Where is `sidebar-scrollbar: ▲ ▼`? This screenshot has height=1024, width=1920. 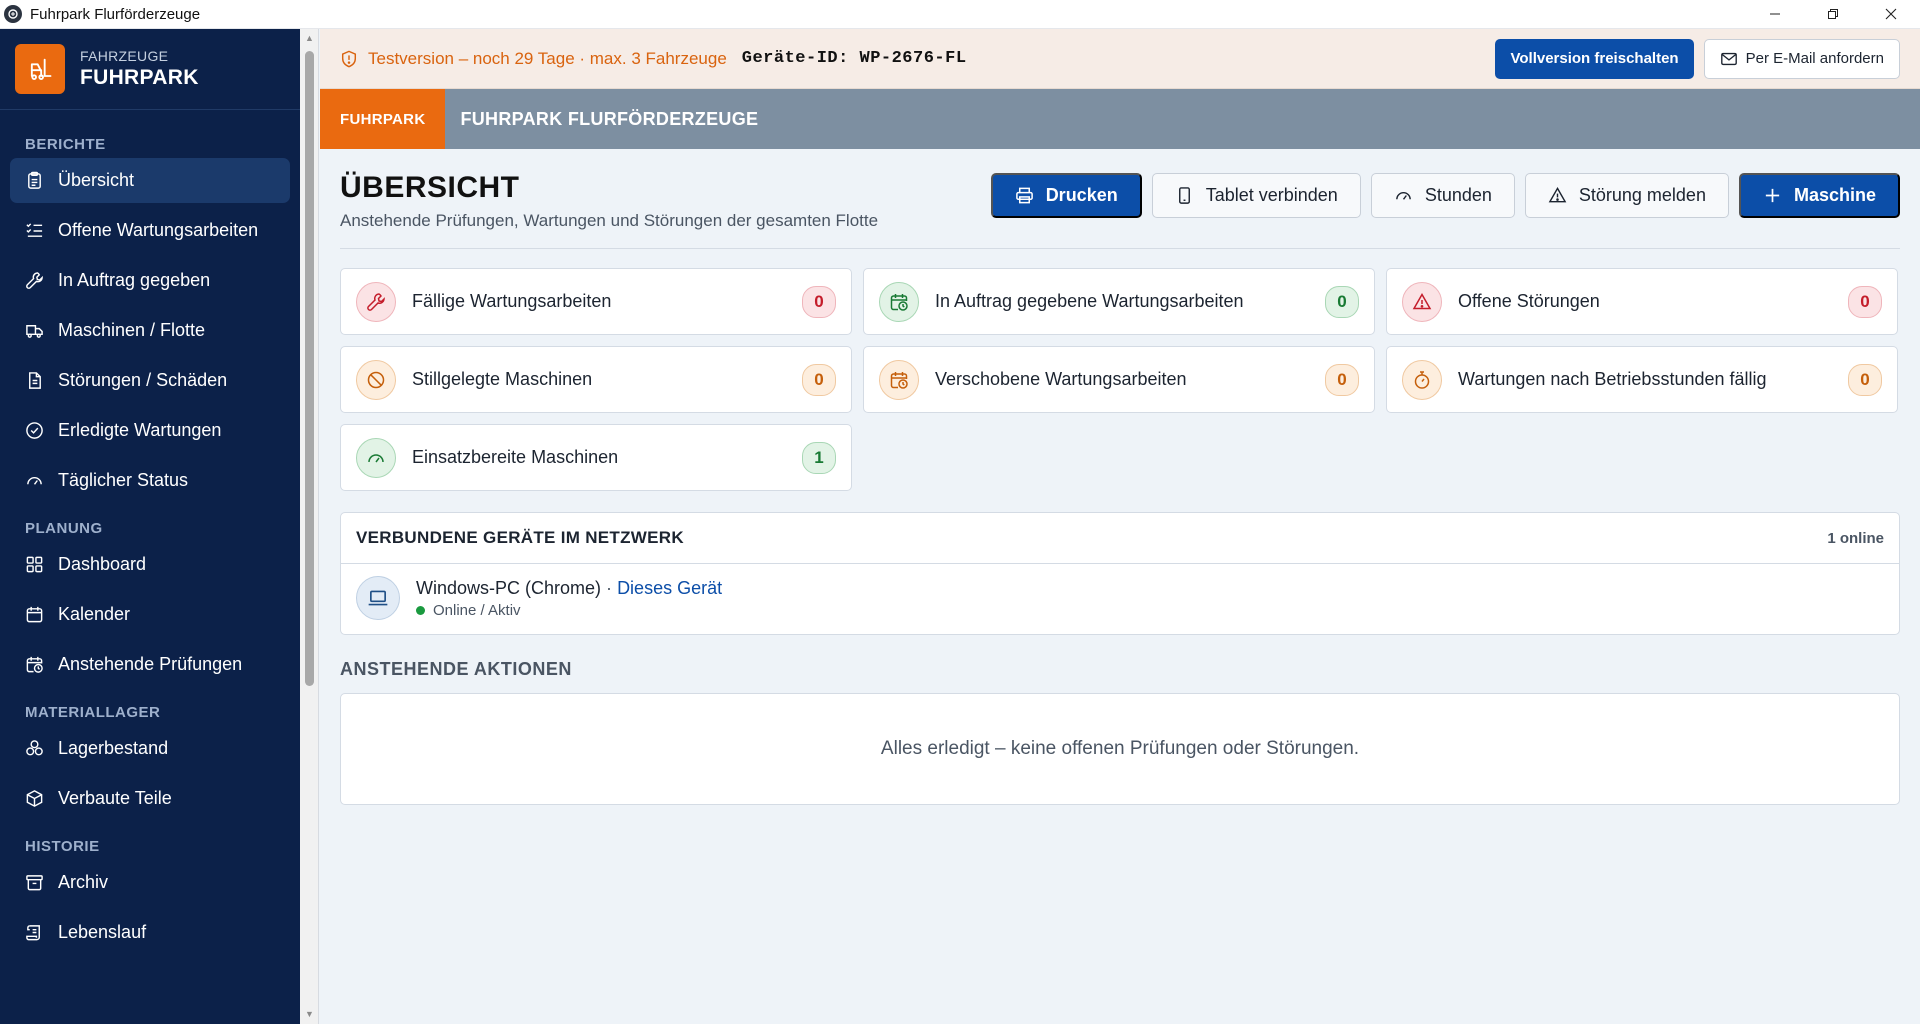 sidebar-scrollbar: ▲ ▼ is located at coordinates (309, 526).